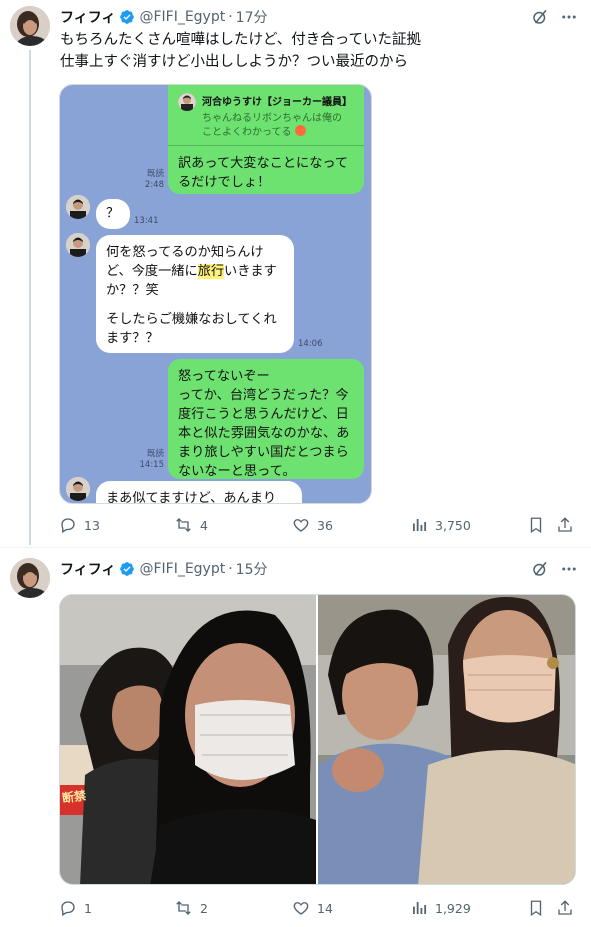  What do you see at coordinates (204, 525) in the screenshot?
I see `repost-count: 4` at bounding box center [204, 525].